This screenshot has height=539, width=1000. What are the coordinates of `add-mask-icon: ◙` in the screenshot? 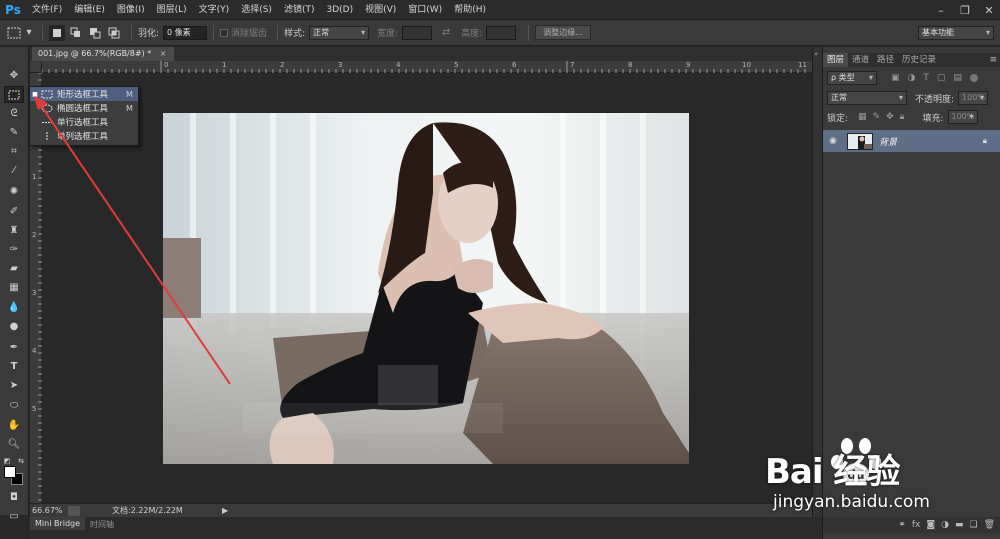 It's located at (930, 525).